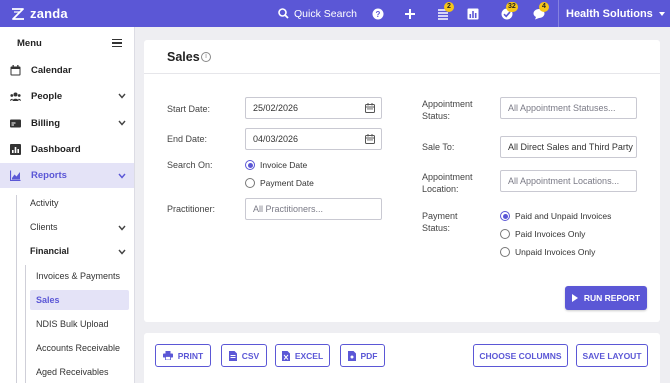 The width and height of the screenshot is (670, 383). I want to click on sidebar-item-dashboard: Dashboard, so click(67, 149).